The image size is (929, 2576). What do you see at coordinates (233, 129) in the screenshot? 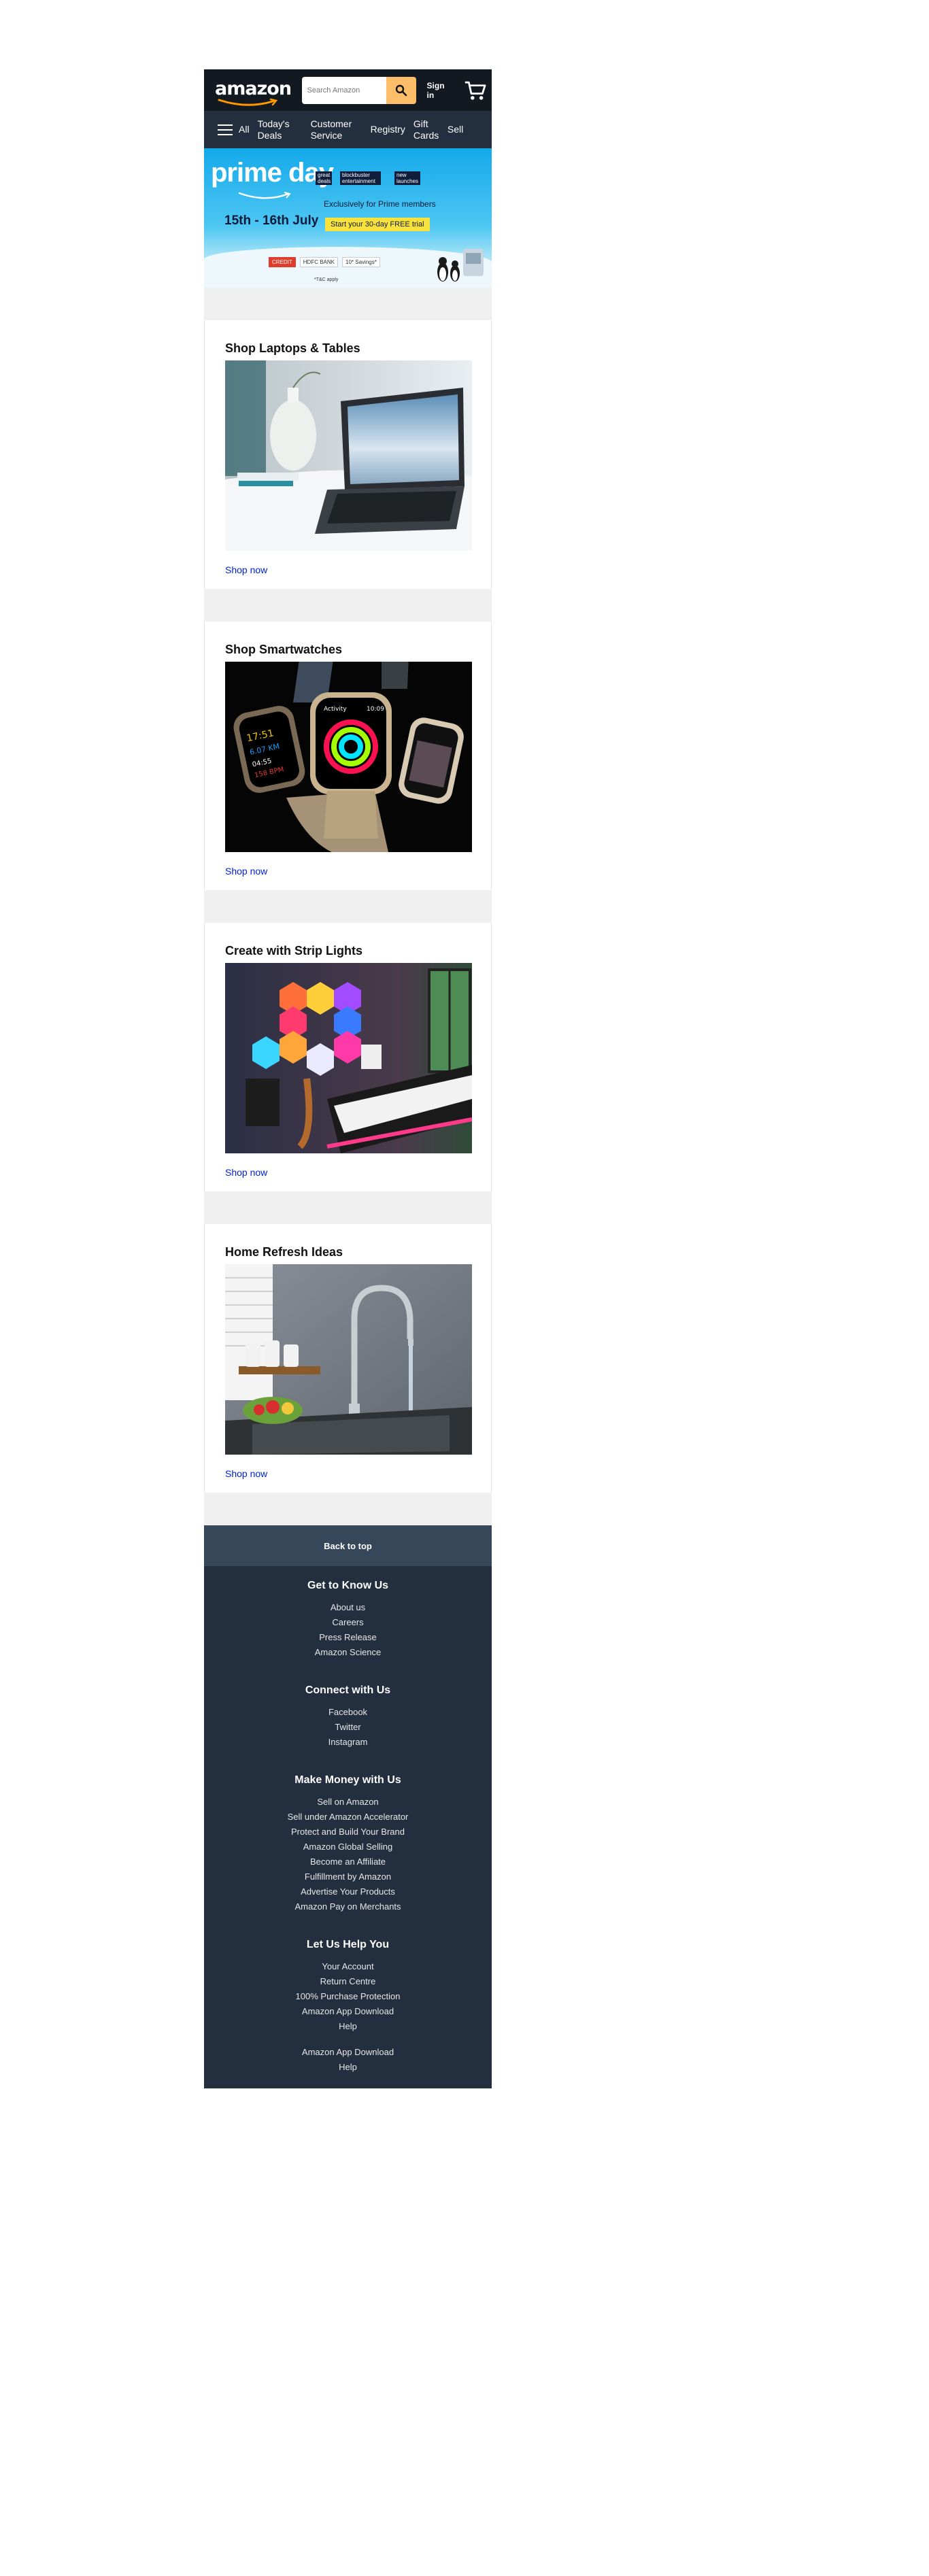
I see `nav-all-menu: All` at bounding box center [233, 129].